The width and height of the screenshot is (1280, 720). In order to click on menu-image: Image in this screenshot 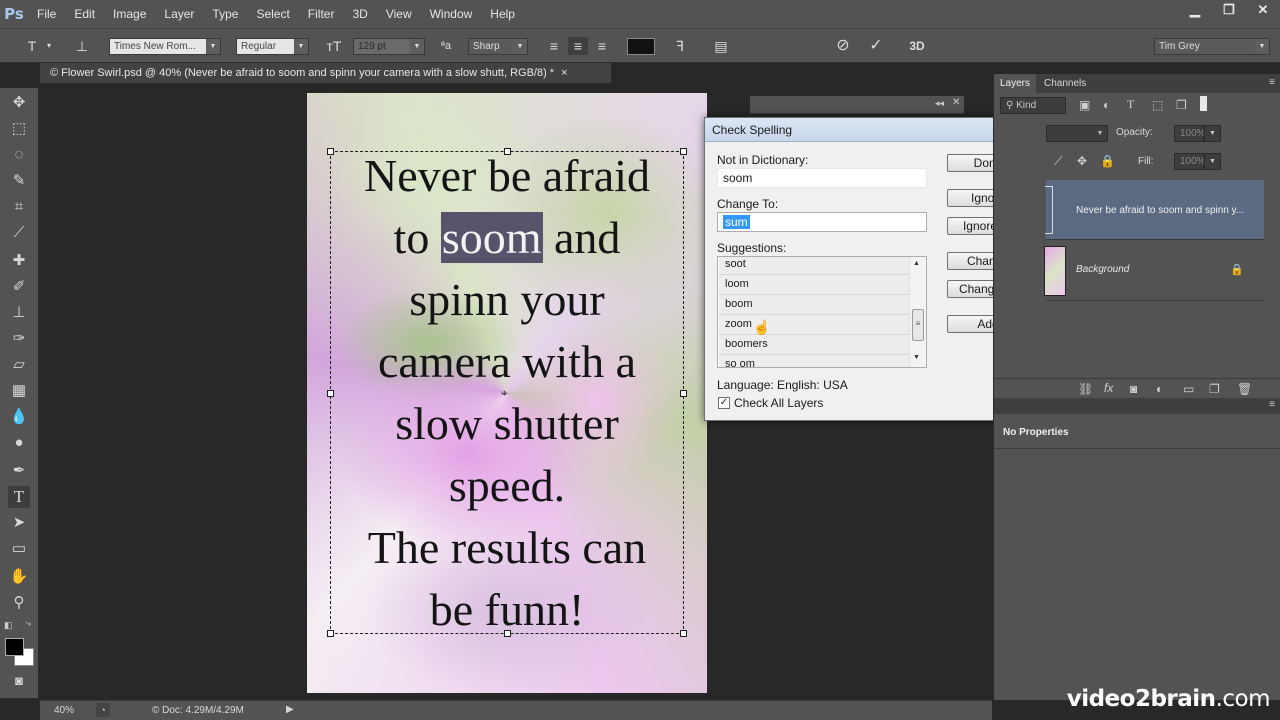, I will do `click(129, 14)`.